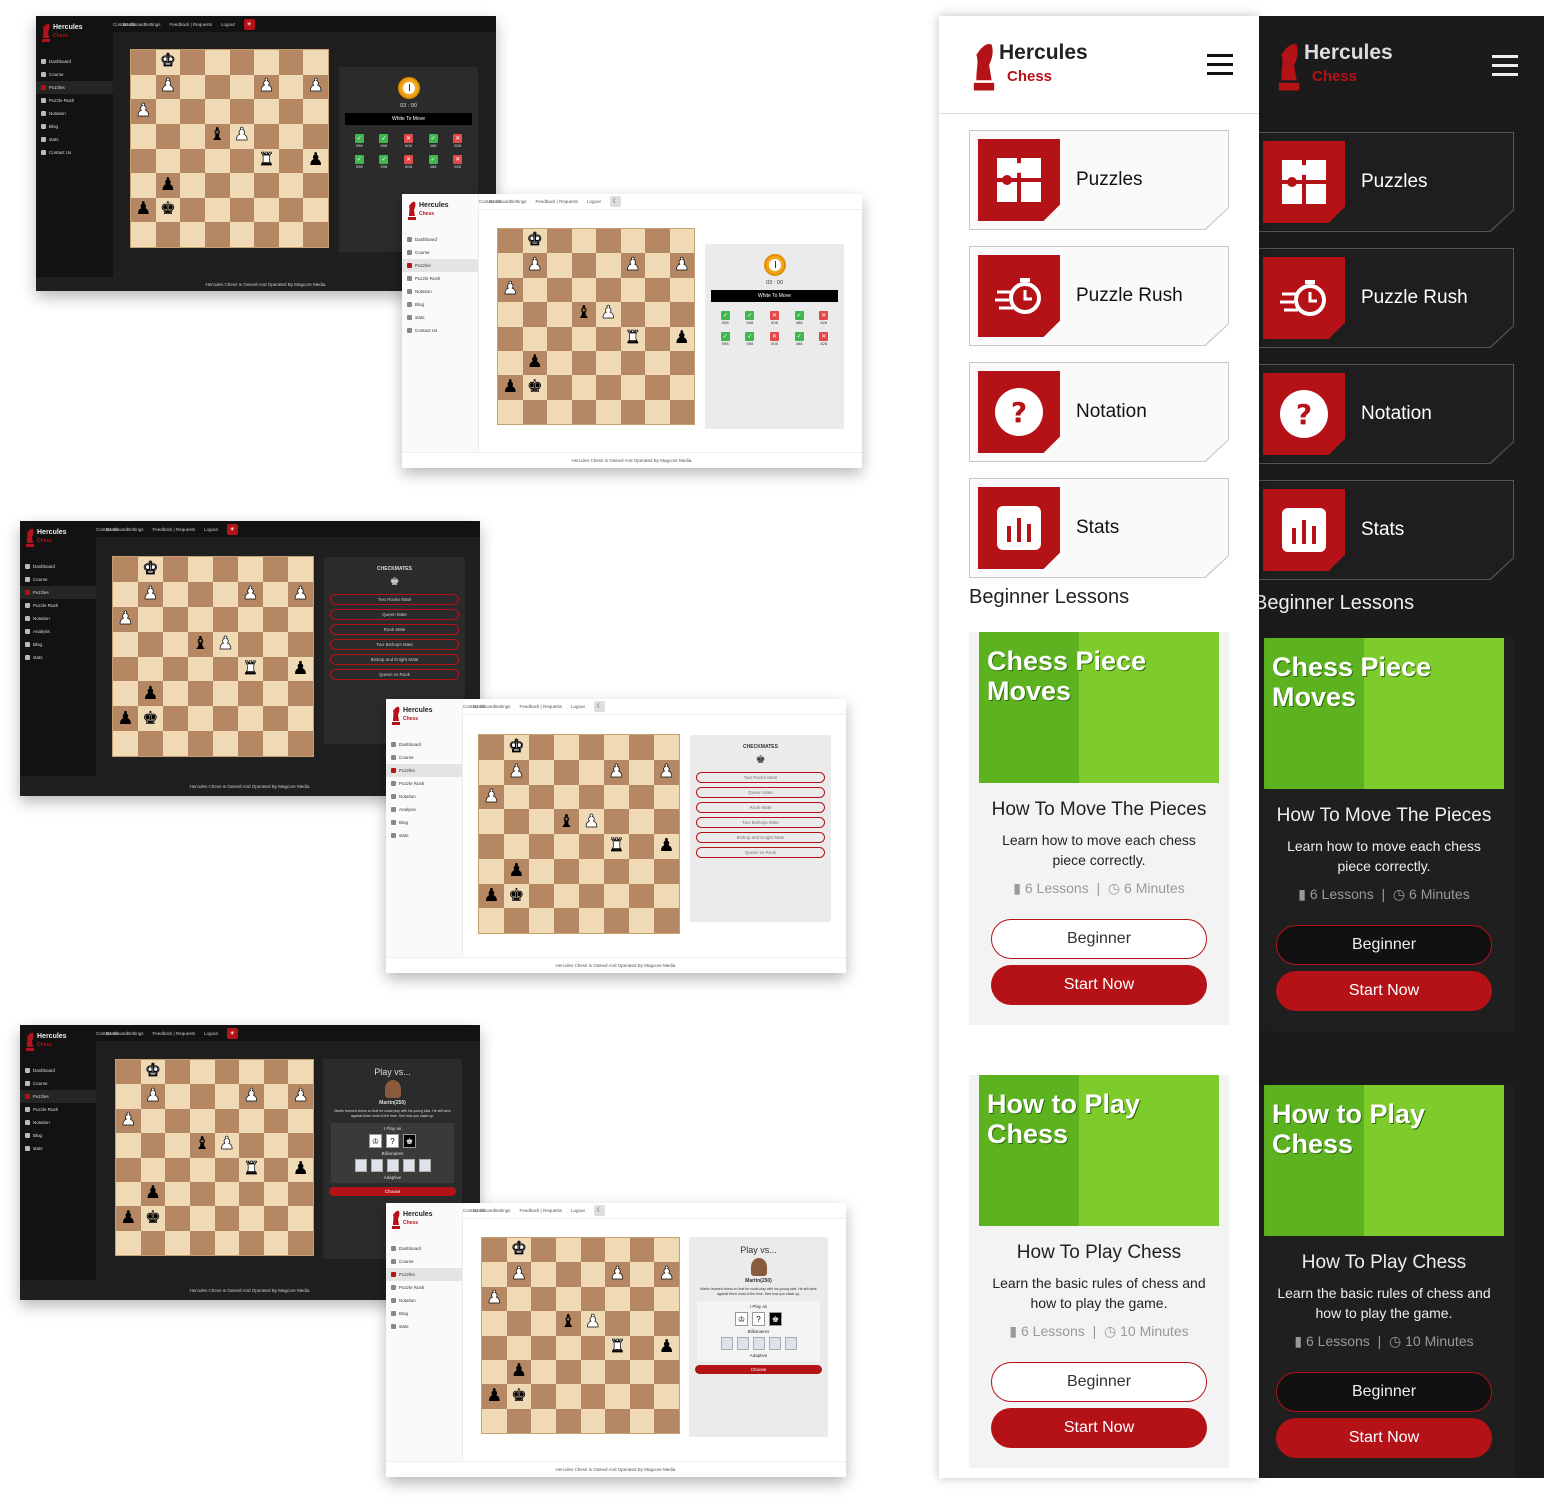  What do you see at coordinates (632, 265) in the screenshot?
I see `square-f7: ♟` at bounding box center [632, 265].